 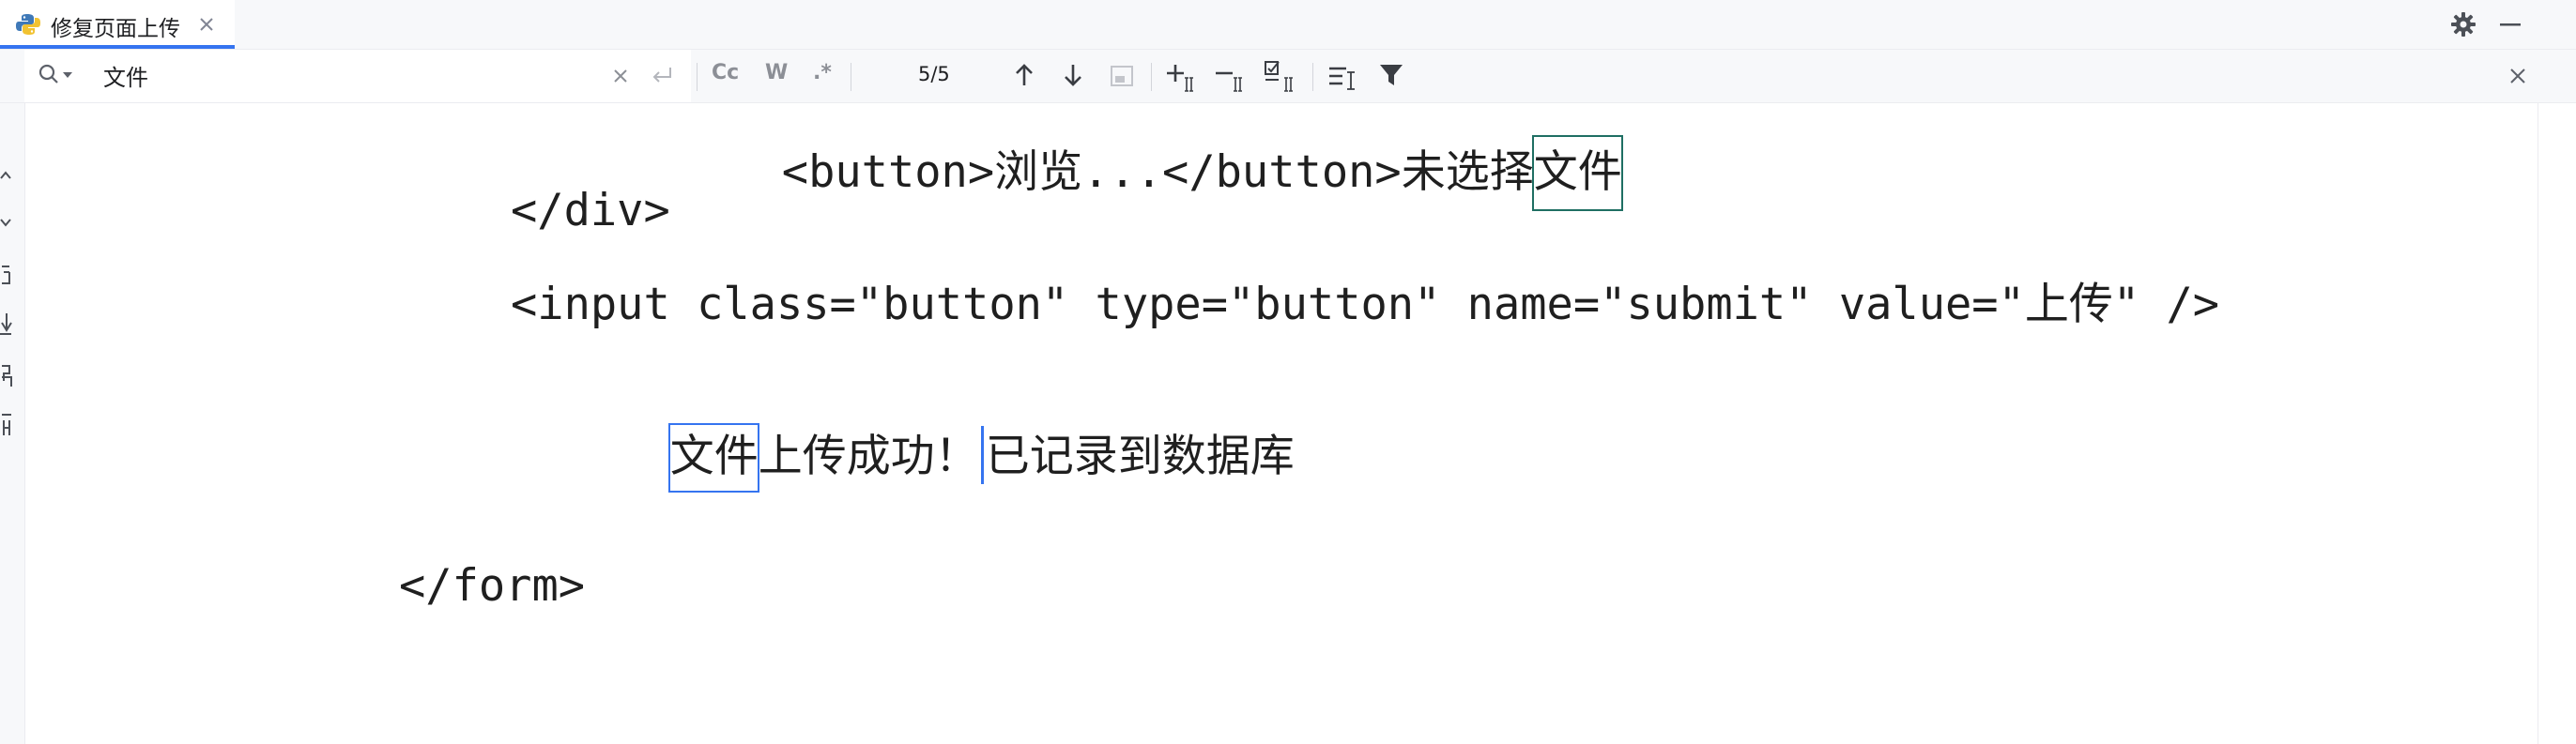 I want to click on search-match-current: 文件, so click(x=713, y=458).